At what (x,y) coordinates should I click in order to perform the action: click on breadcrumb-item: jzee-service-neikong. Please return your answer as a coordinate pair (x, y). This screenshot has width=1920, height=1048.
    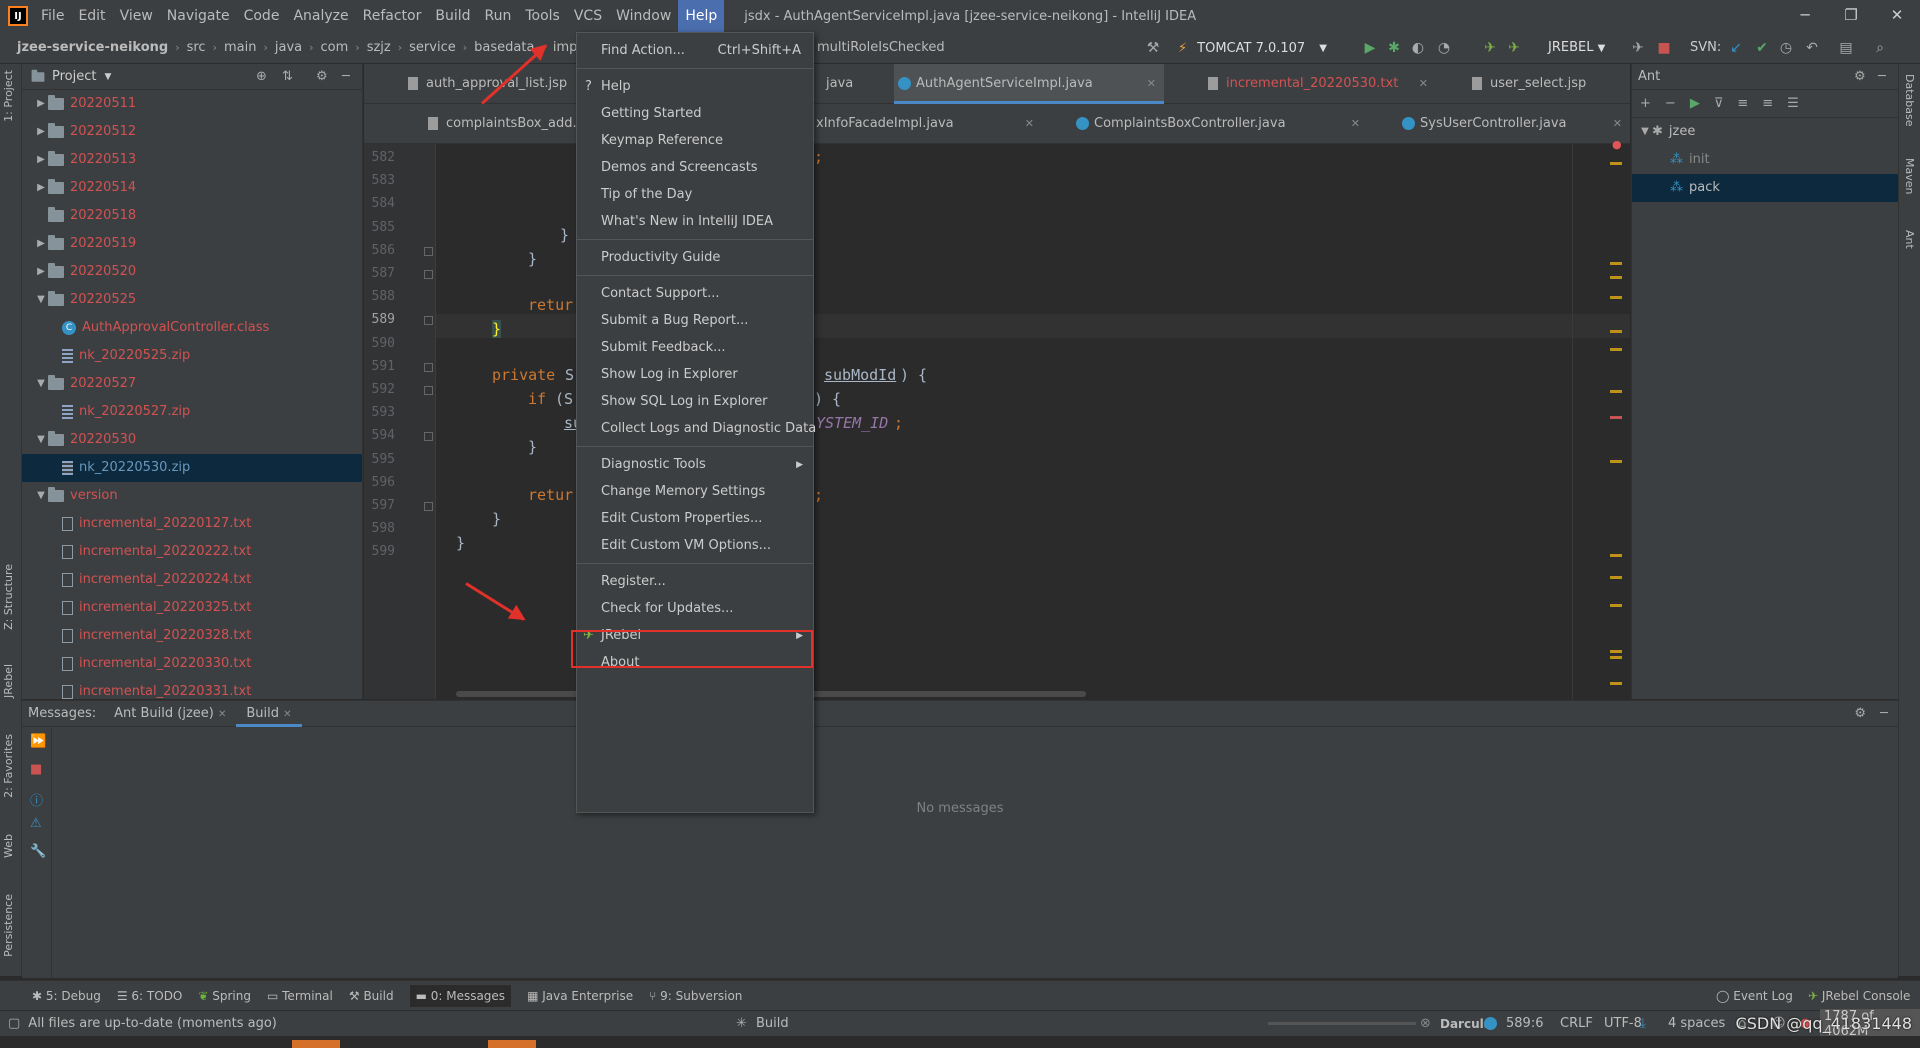
    Looking at the image, I should click on (92, 47).